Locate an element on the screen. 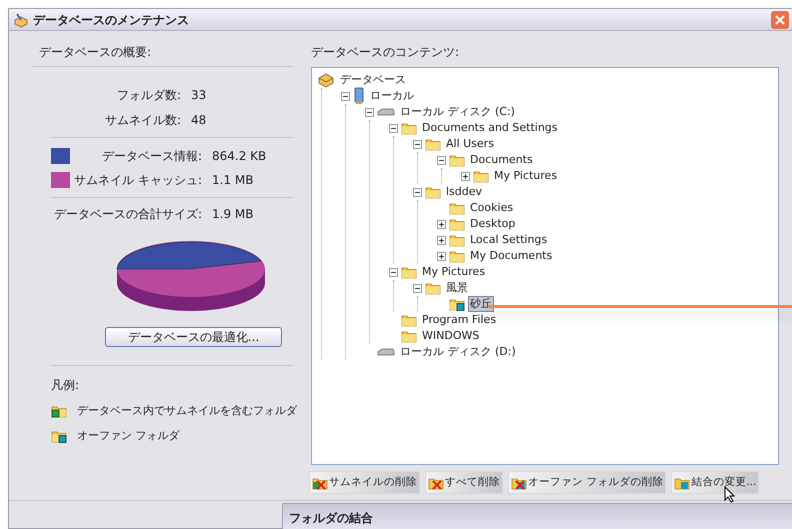 The height and width of the screenshot is (529, 792). tree-item: Local Settings is located at coordinates (509, 240).